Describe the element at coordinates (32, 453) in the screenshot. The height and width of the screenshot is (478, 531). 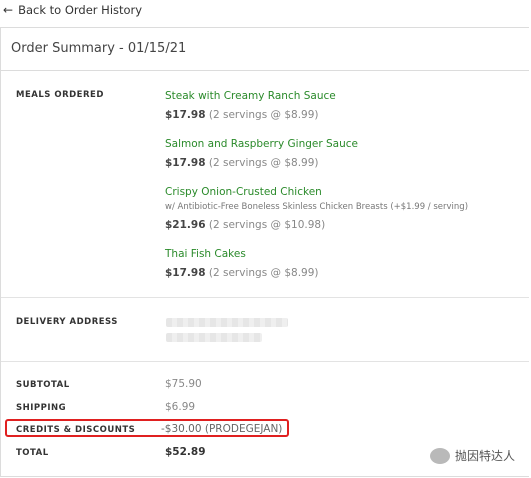
I see `total-label: TOTAL` at that location.